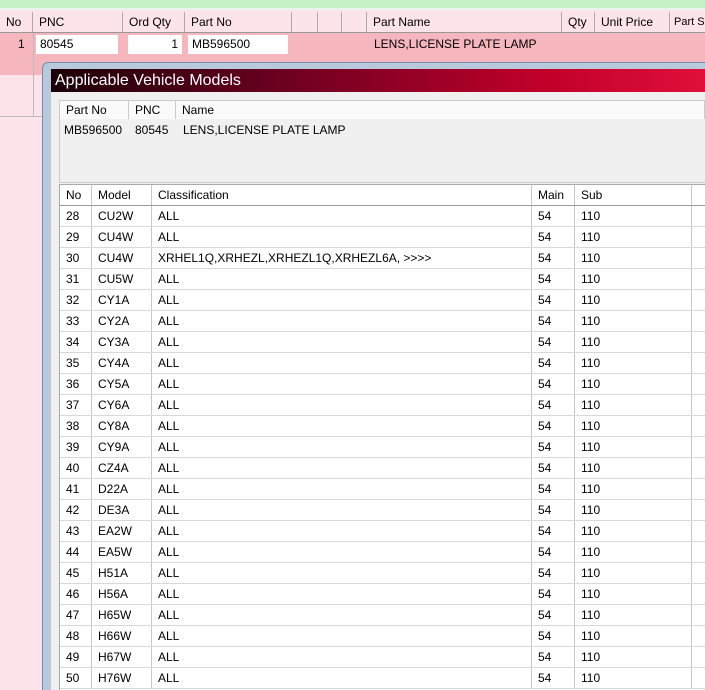 The image size is (705, 690). What do you see at coordinates (94, 110) in the screenshot?
I see `info-header-part-no: Part No` at bounding box center [94, 110].